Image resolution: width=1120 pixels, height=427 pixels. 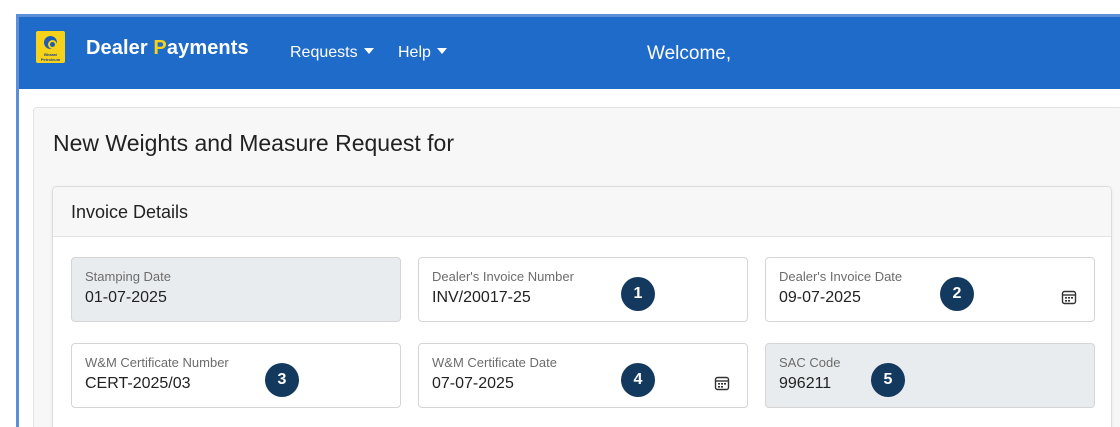 I want to click on invoice-number-field: Dealer's Invoice Number 1, so click(x=583, y=289).